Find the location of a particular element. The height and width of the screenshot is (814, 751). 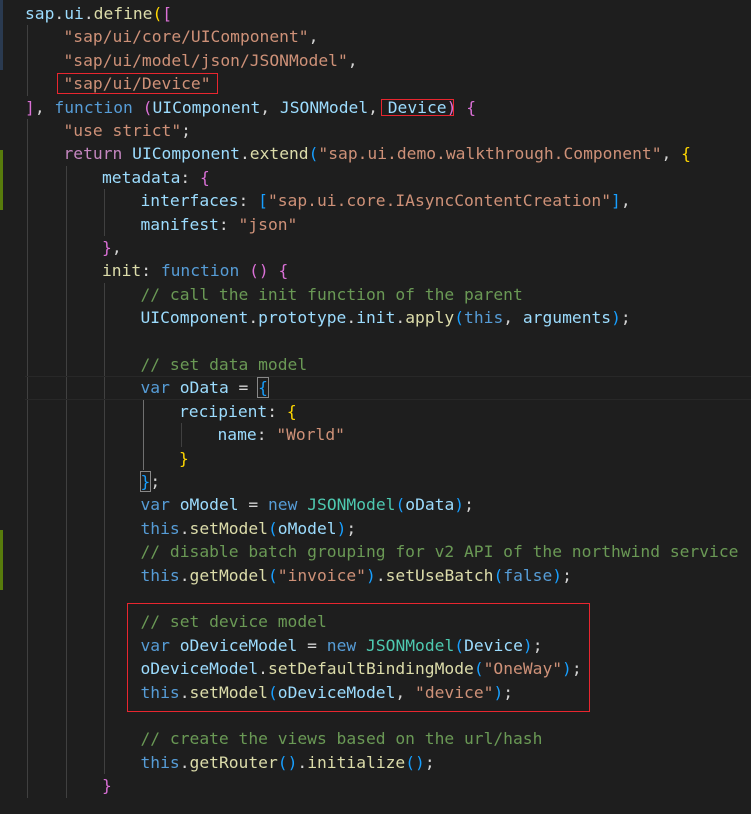

code-line-11: }, is located at coordinates (112, 248).